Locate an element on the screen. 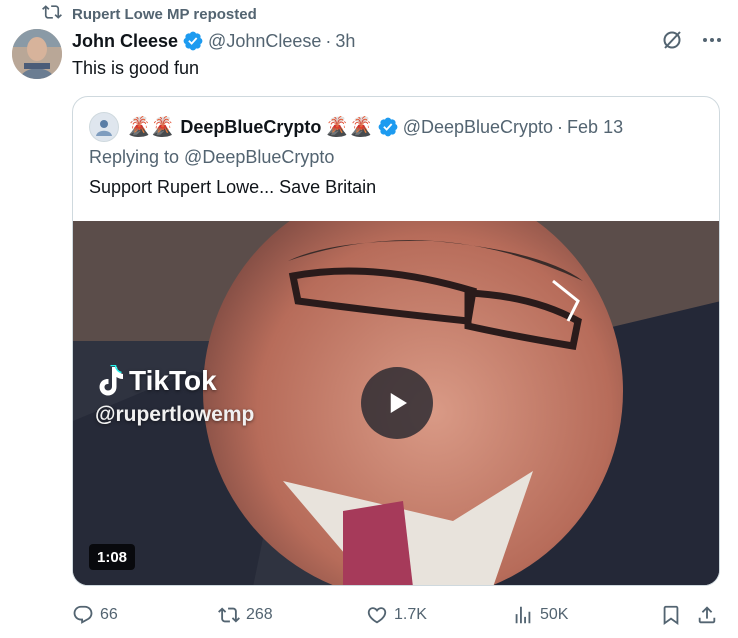 The width and height of the screenshot is (738, 638). like-button: 1.7K is located at coordinates (396, 615).